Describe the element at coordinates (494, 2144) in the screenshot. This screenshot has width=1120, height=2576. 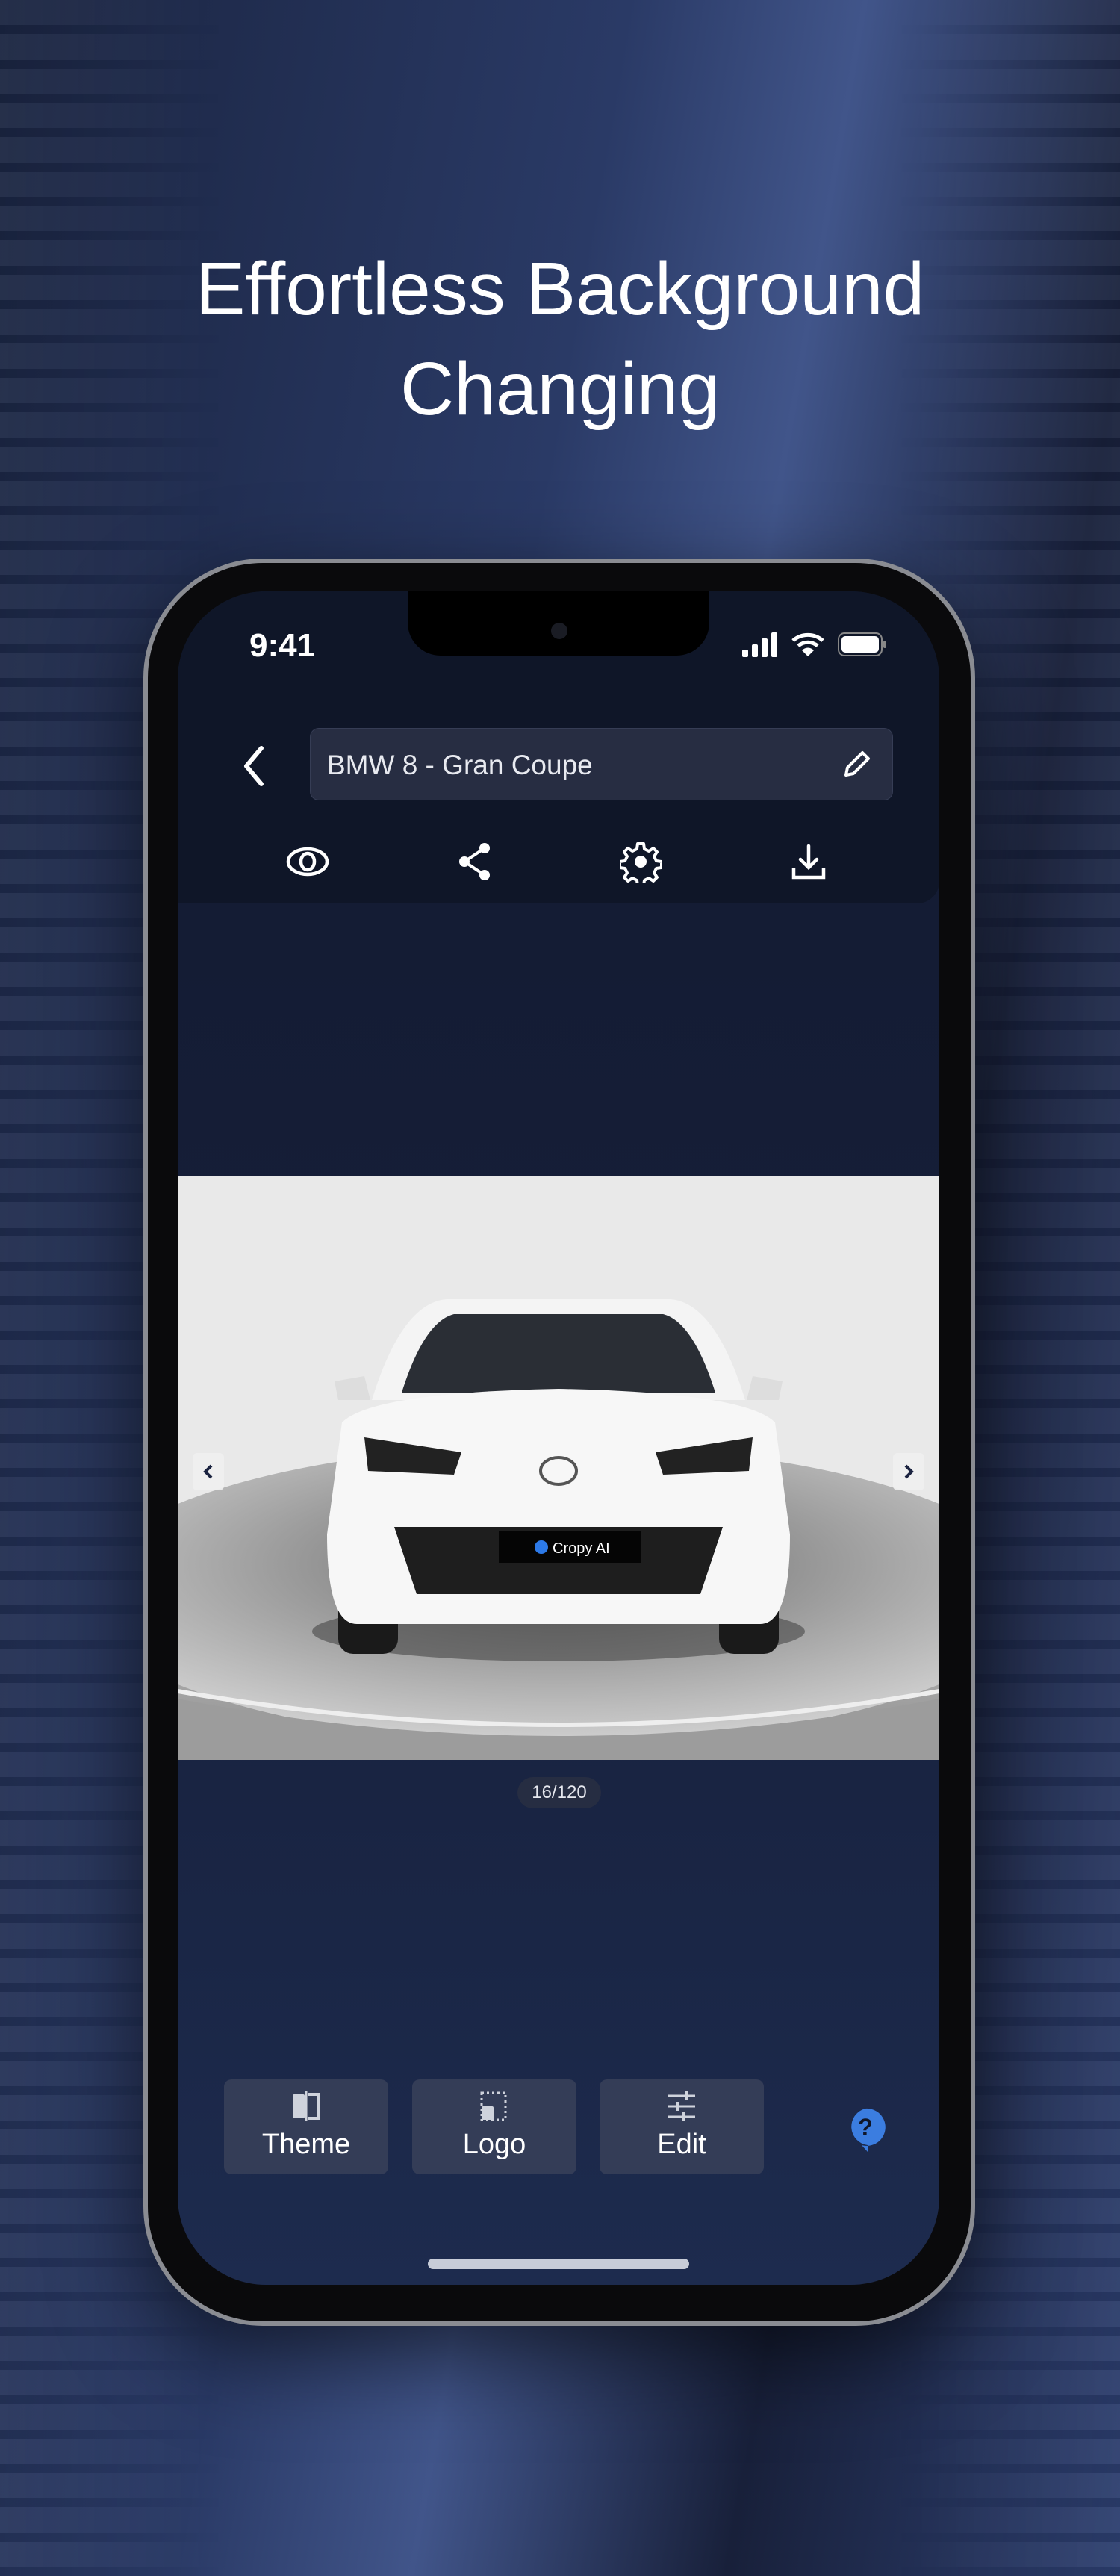
I see `logo-label: Logo` at that location.